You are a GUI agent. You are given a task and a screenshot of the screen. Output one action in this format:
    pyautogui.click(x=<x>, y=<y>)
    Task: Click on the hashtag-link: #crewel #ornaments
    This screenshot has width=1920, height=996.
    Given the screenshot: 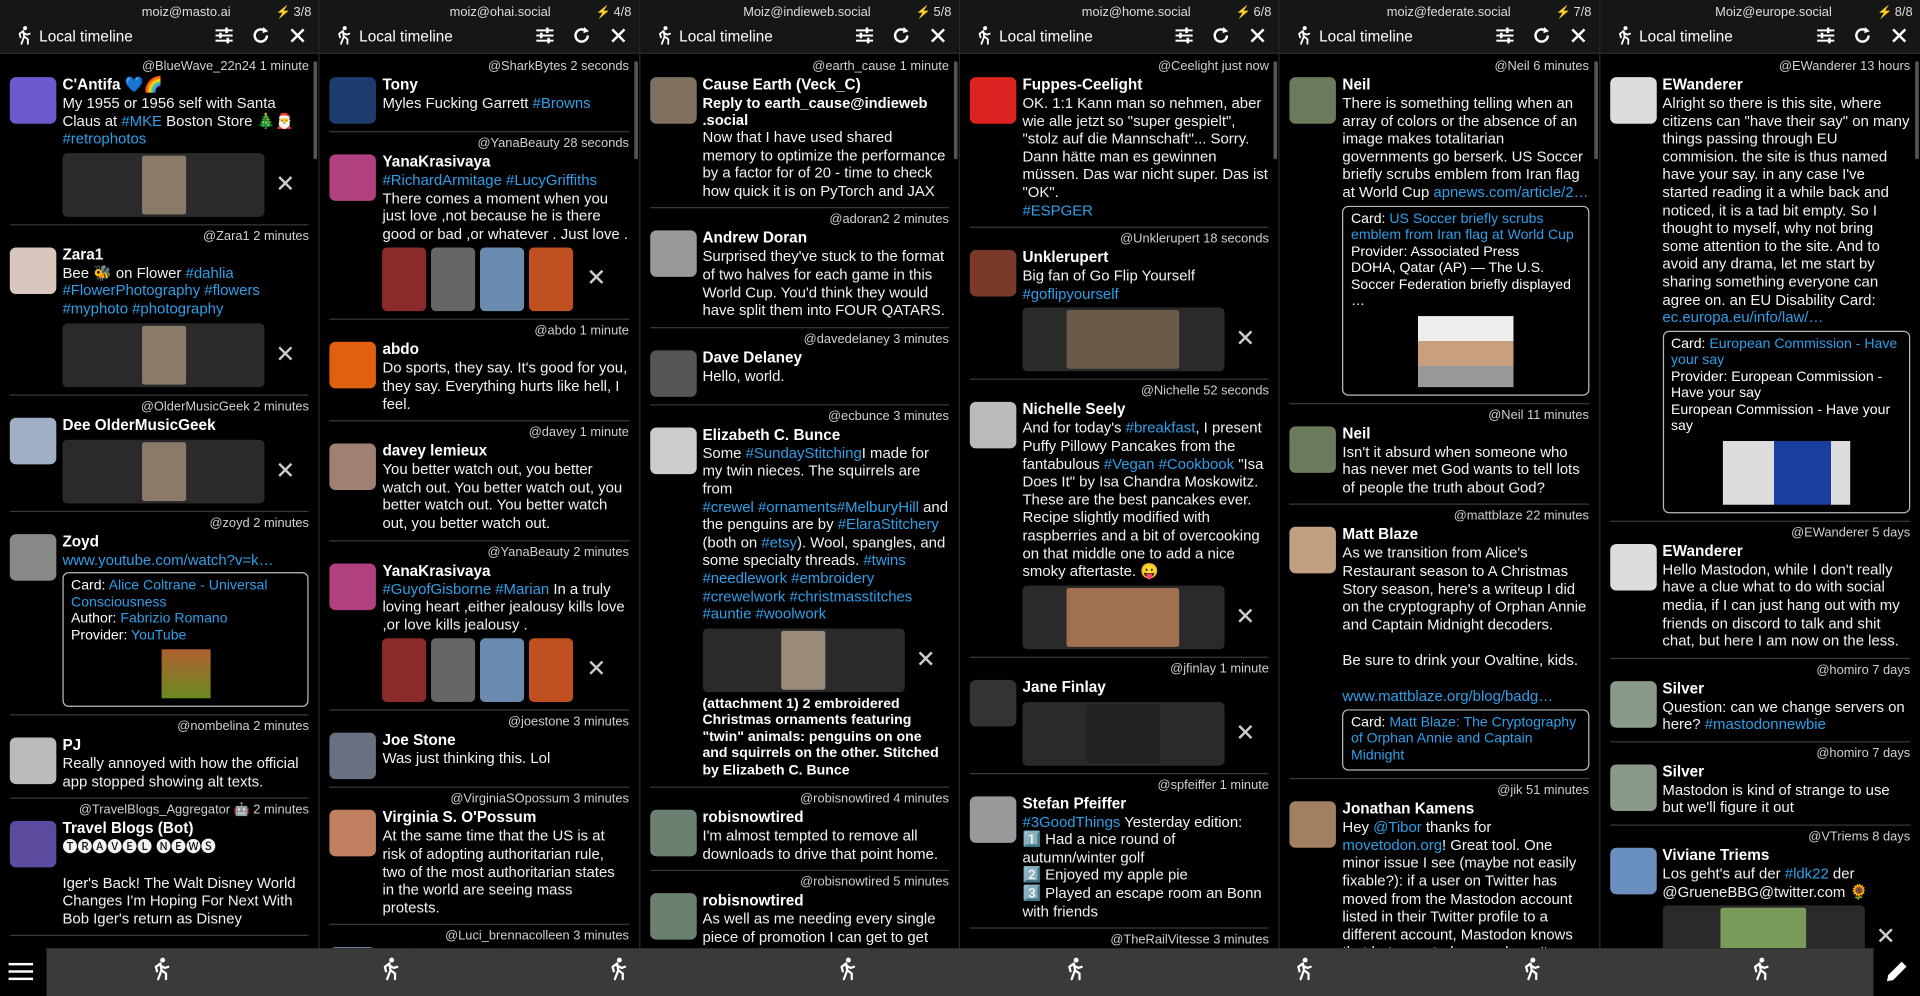 What is the action you would take?
    pyautogui.click(x=769, y=506)
    